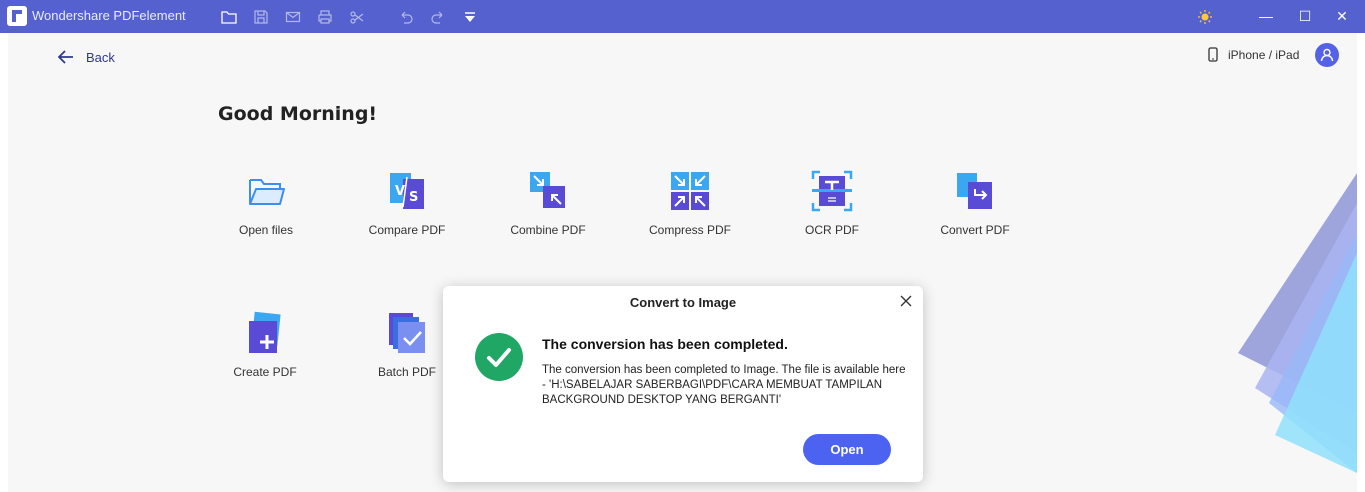 This screenshot has height=492, width=1365. I want to click on dialog-heading: The conversion has been completed., so click(665, 344).